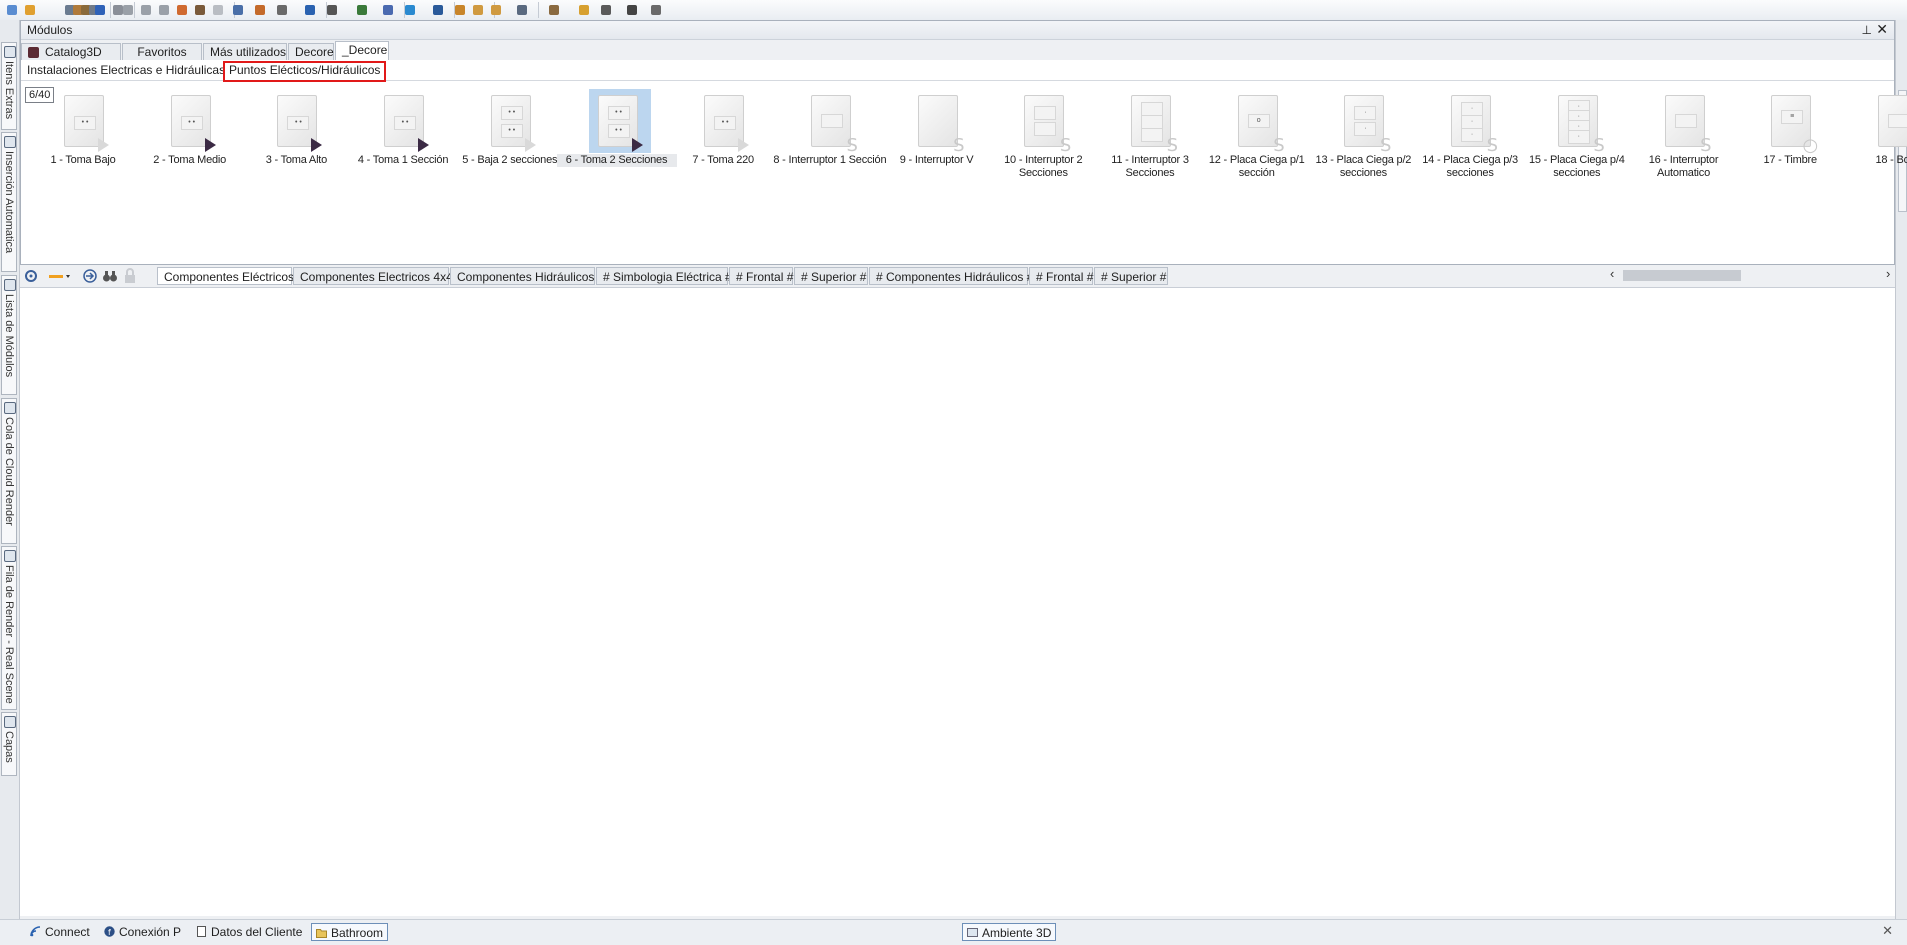  I want to click on horizontal-scrollbar: ‹ ›, so click(1746, 274).